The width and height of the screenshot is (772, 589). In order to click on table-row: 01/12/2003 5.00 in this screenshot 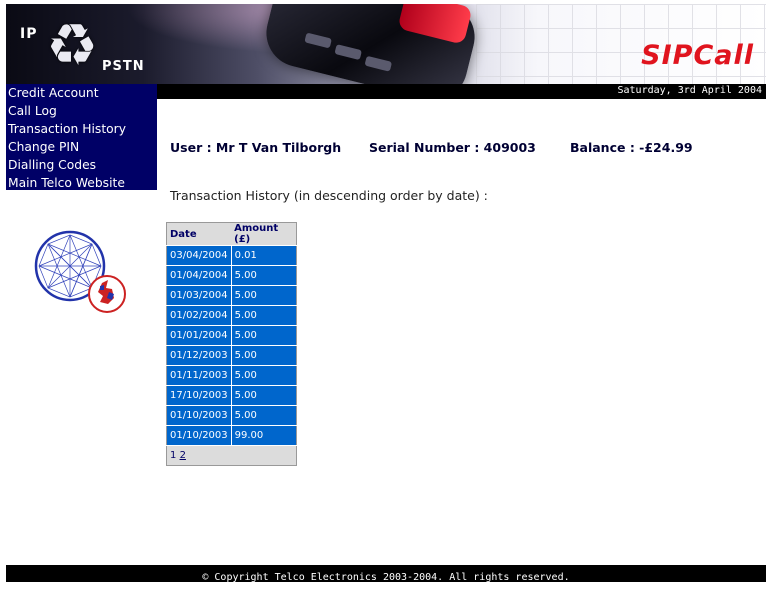, I will do `click(231, 355)`.